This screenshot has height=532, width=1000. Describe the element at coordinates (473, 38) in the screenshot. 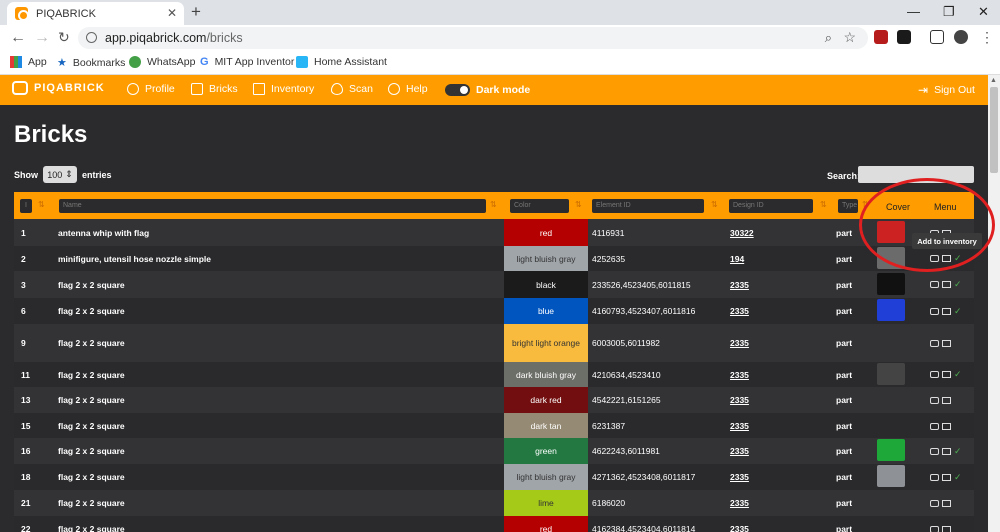

I see `url-field: app.piqabrick.com/bricks ⌕ ☆` at that location.